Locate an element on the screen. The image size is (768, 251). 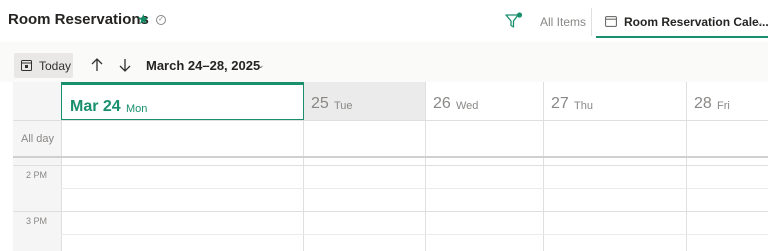
time-label: 2 PM is located at coordinates (37, 175).